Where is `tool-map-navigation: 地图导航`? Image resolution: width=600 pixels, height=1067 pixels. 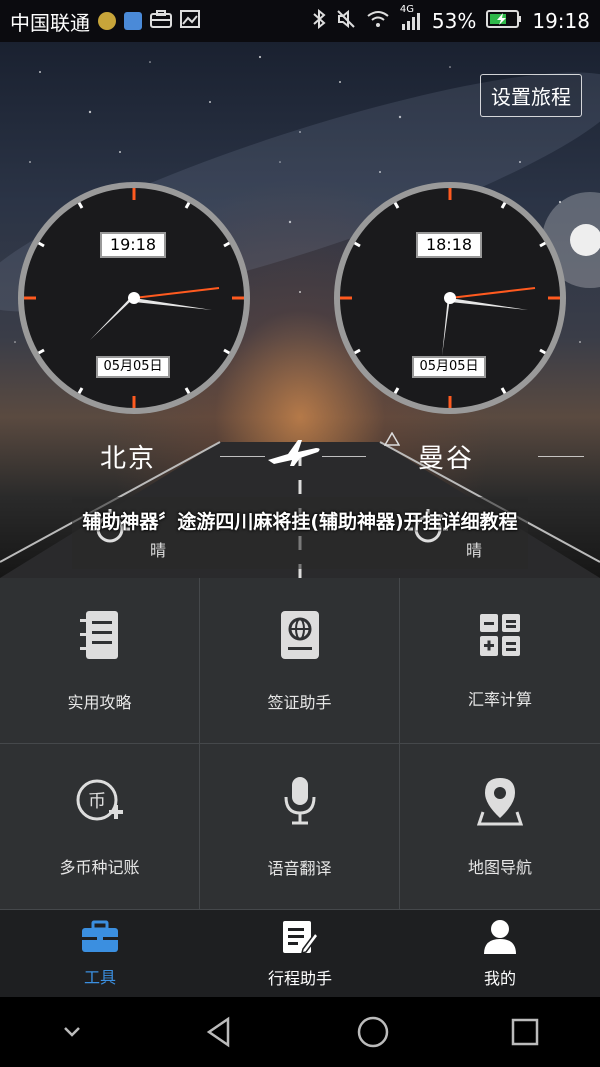 tool-map-navigation: 地图导航 is located at coordinates (500, 827).